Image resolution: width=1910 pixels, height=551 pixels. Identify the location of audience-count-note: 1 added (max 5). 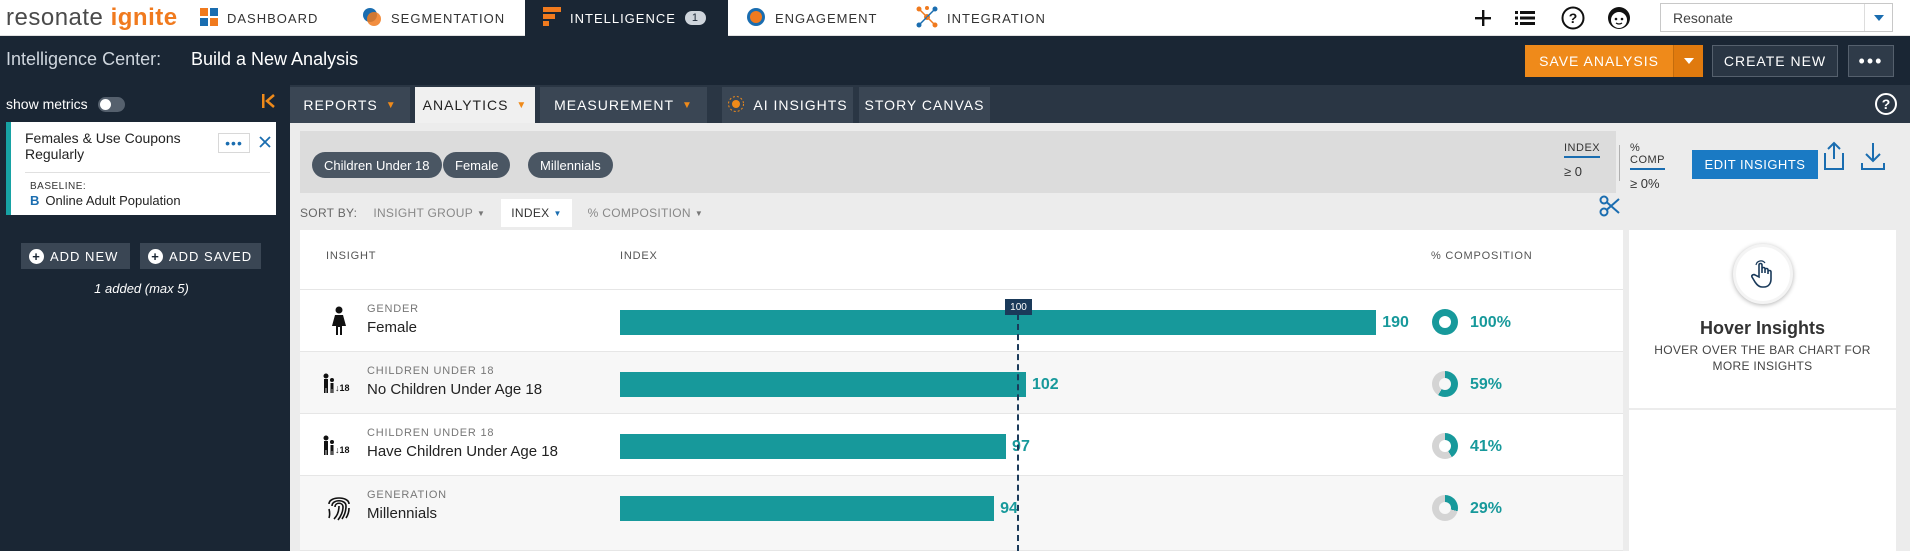
(141, 288).